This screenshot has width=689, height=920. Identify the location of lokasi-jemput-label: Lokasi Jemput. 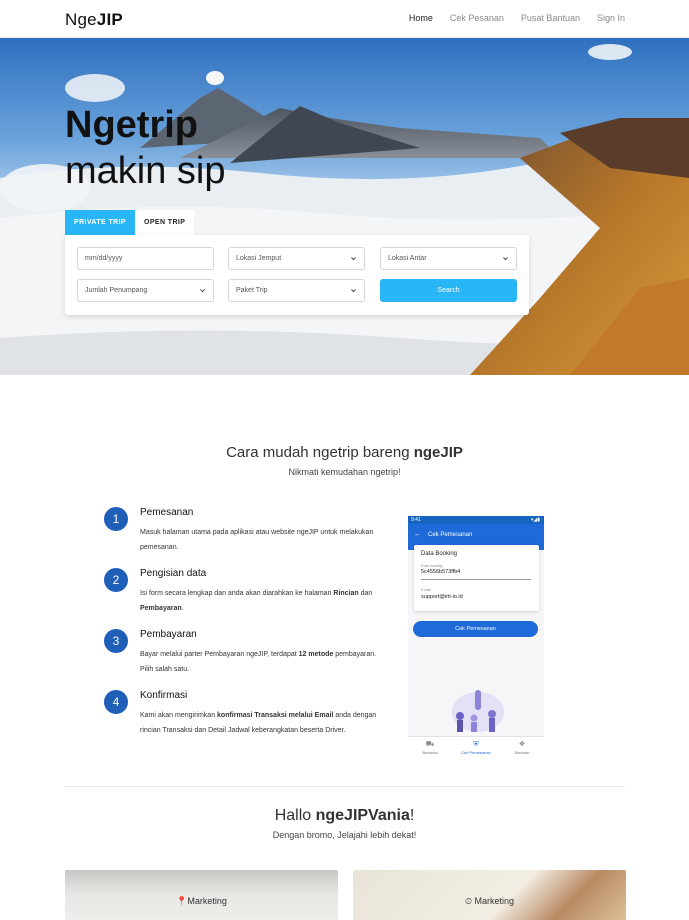
(259, 258).